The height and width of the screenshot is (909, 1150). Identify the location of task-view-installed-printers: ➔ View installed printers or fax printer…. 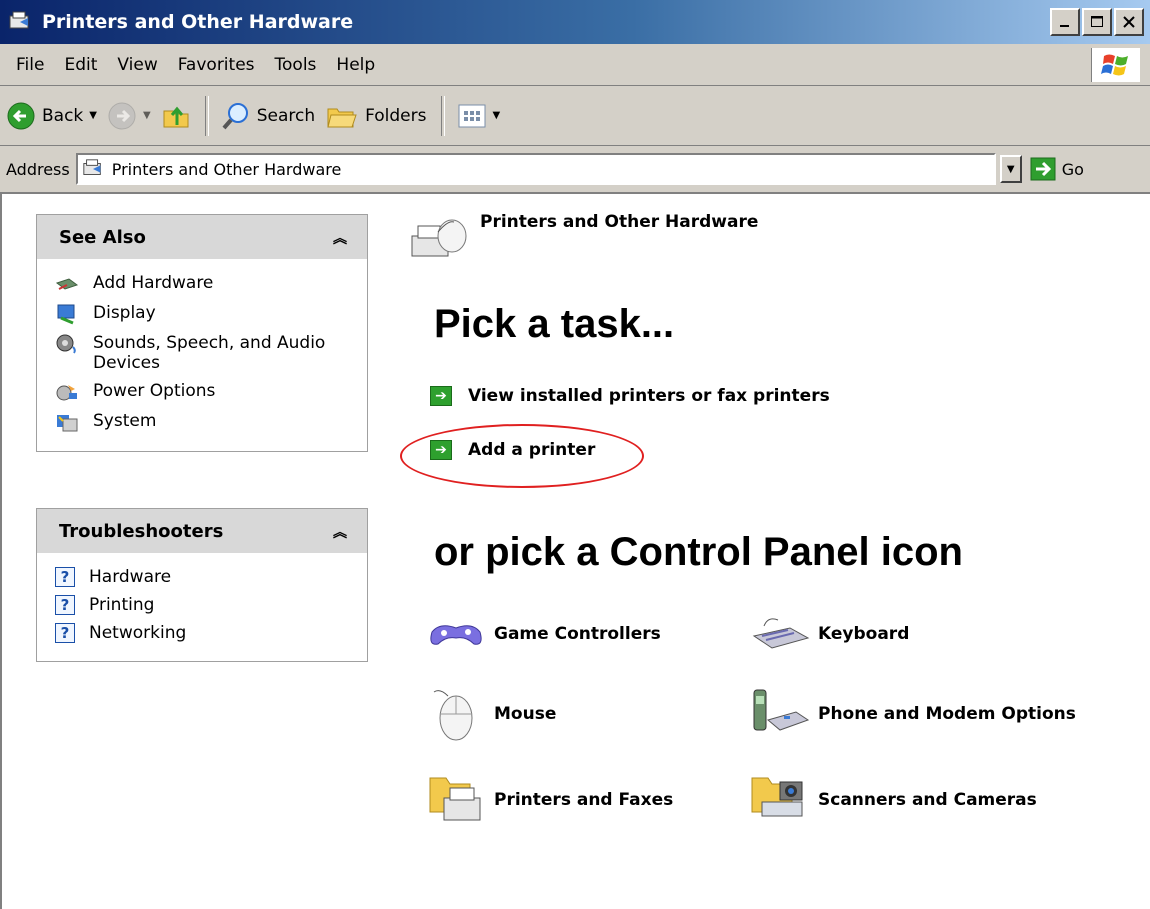
(630, 396).